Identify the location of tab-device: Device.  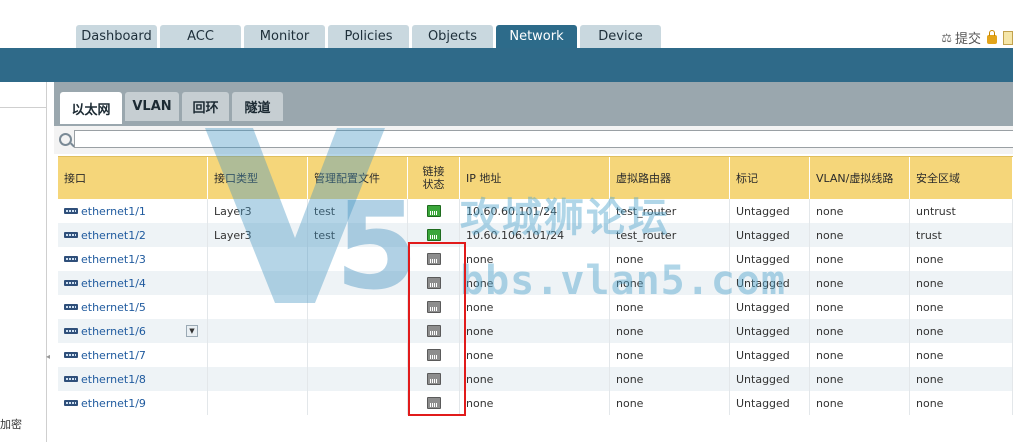
(620, 36).